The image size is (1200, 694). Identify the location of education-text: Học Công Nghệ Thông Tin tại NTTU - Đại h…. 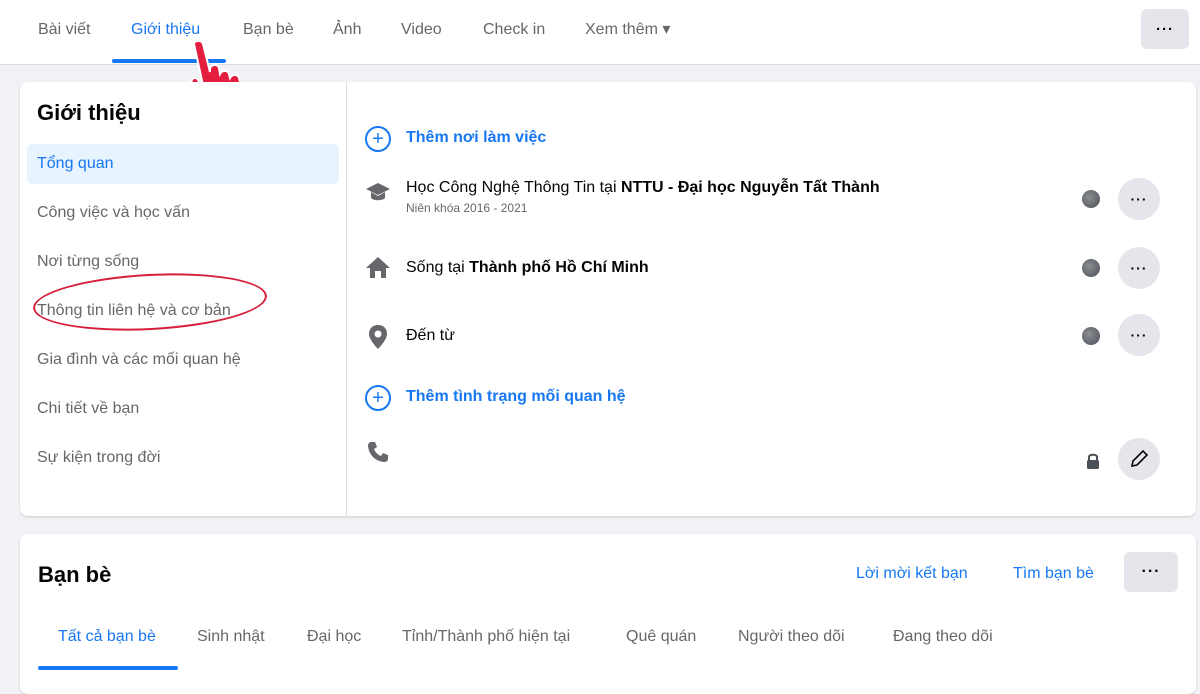
(643, 188).